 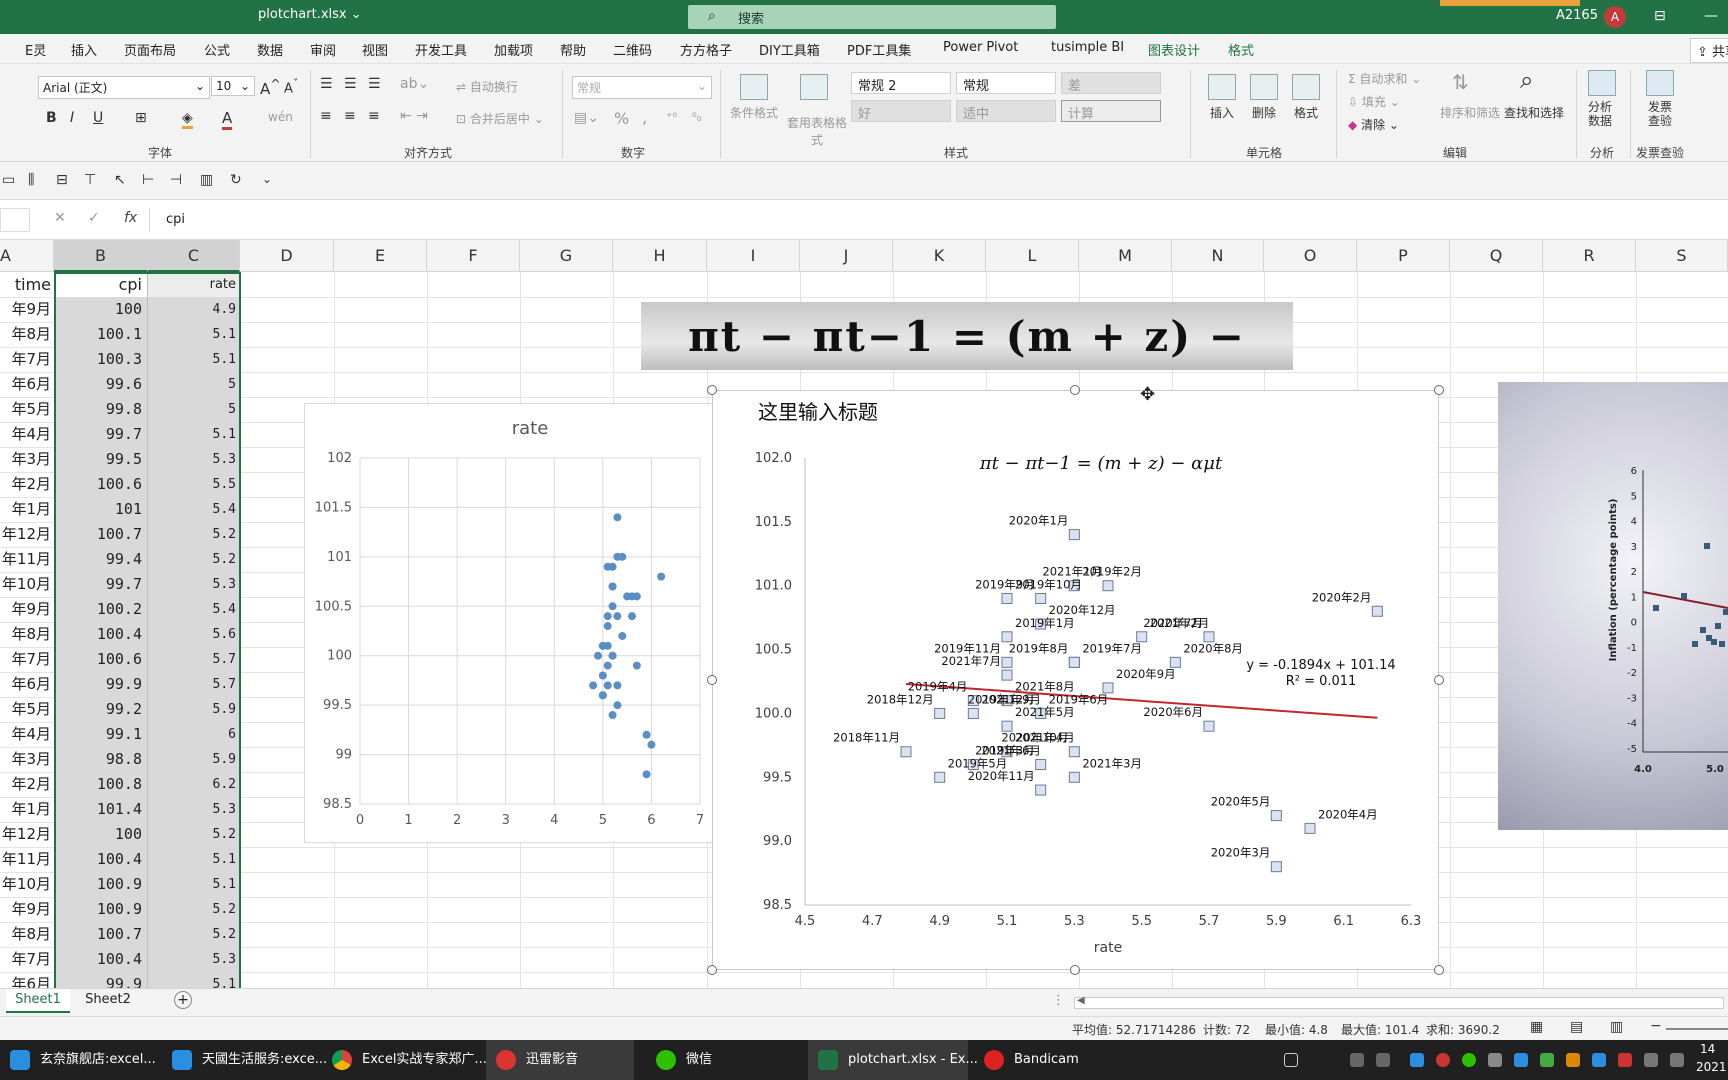 I want to click on cell-cpi: 99.2, so click(x=101, y=709).